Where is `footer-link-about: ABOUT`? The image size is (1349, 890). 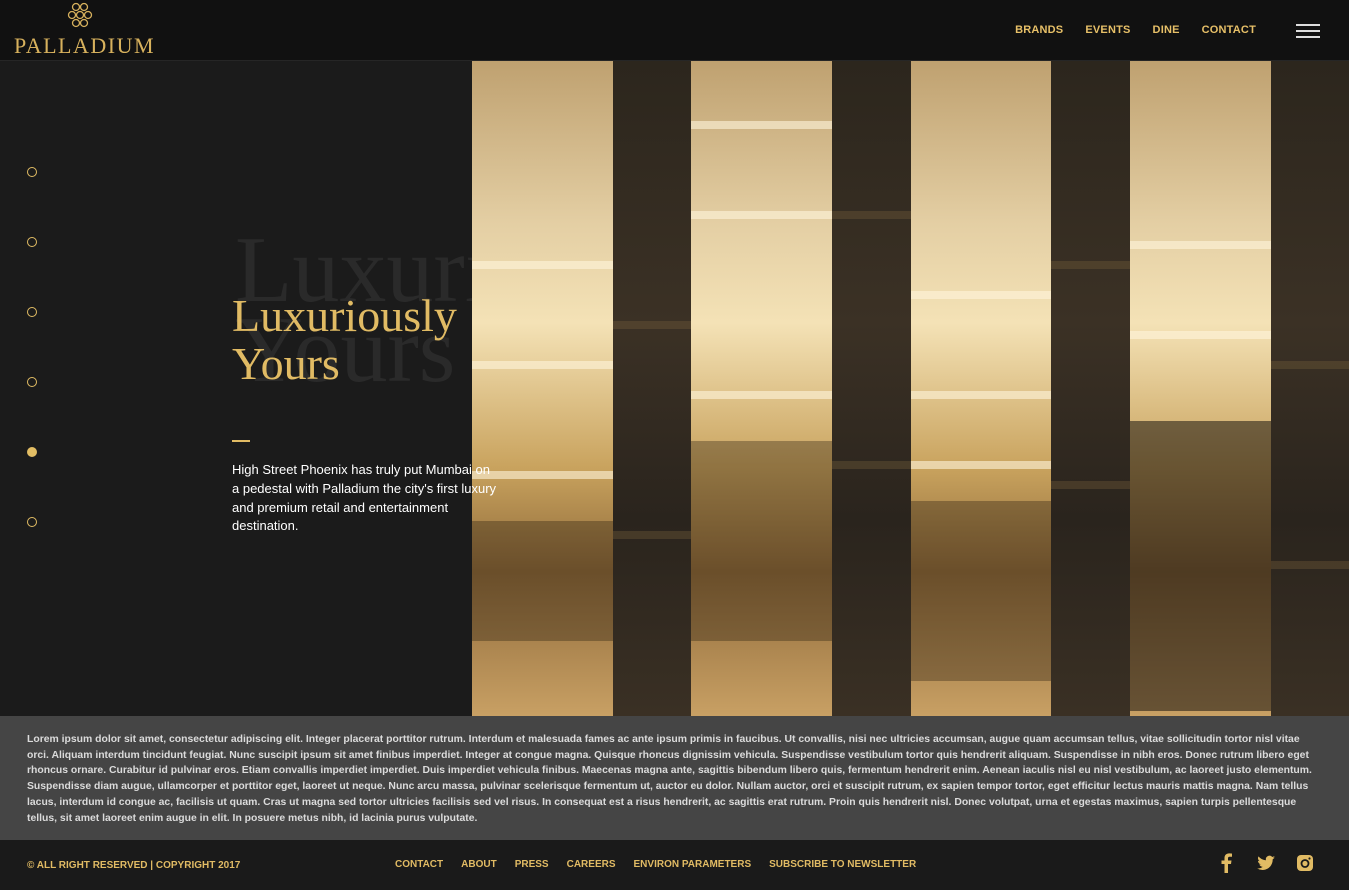 footer-link-about: ABOUT is located at coordinates (479, 864).